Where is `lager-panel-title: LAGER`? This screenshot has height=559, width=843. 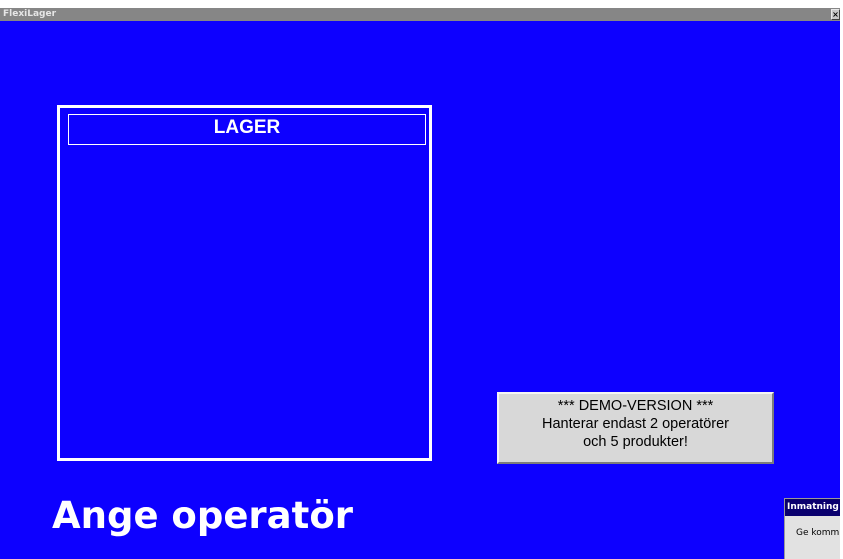
lager-panel-title: LAGER is located at coordinates (247, 129).